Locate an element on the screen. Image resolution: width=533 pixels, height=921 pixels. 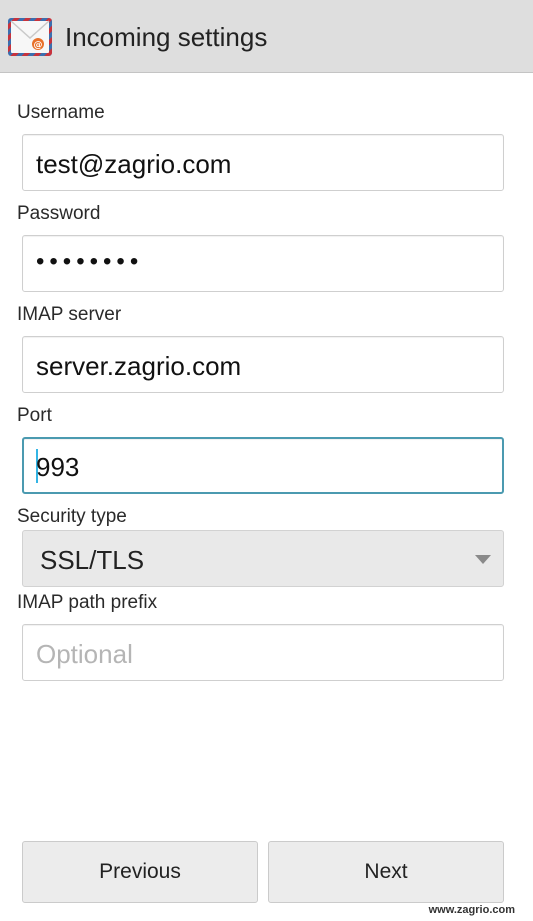
action-bar: @ Incoming settings is located at coordinates (266, 36).